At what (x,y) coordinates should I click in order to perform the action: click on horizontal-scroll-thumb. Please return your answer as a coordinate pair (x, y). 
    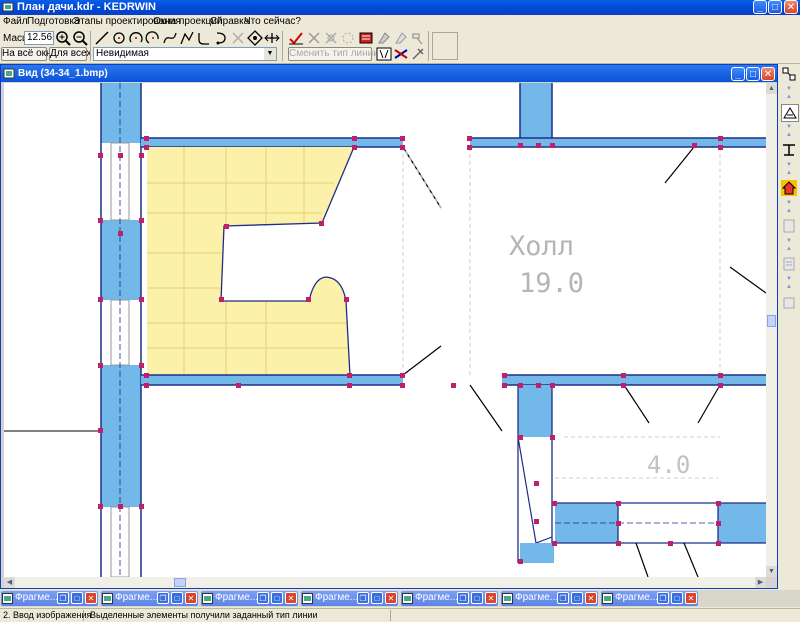
    Looking at the image, I should click on (180, 582).